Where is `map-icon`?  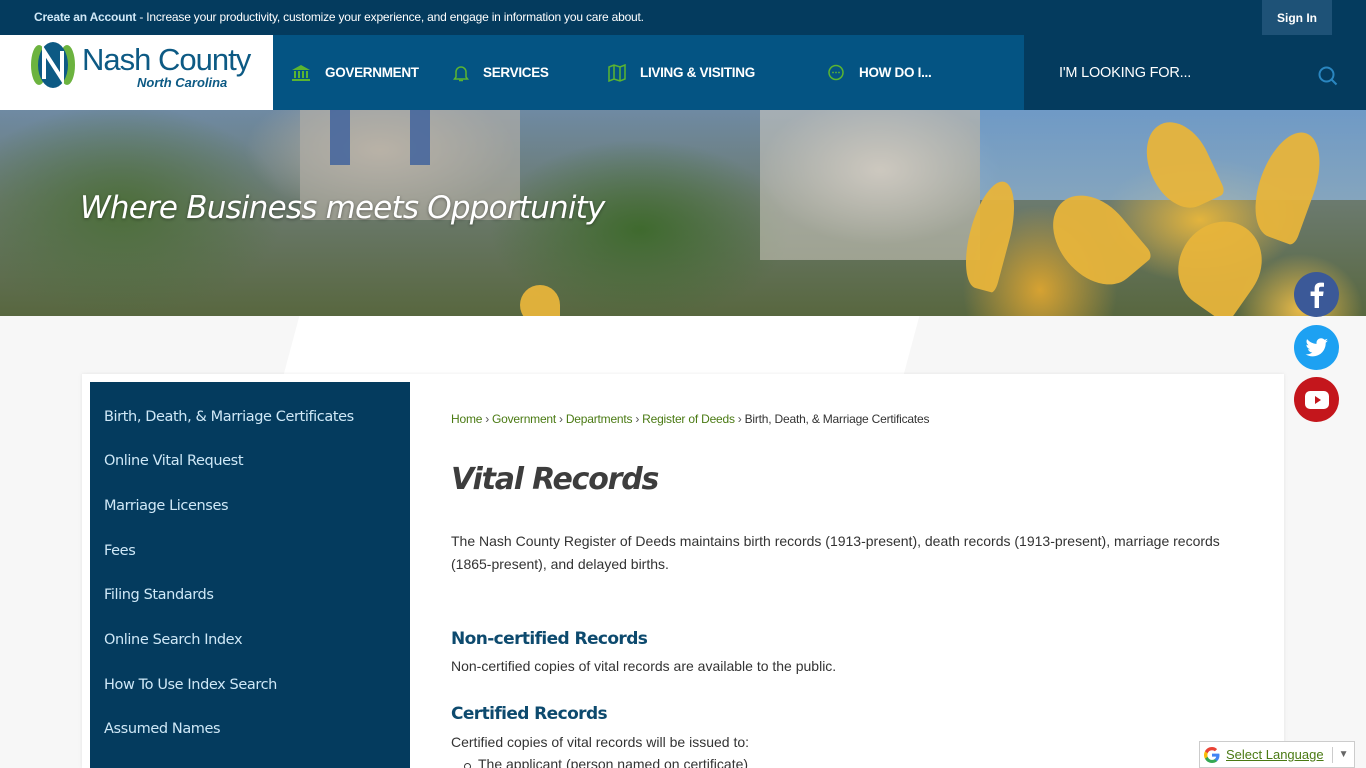
map-icon is located at coordinates (617, 72).